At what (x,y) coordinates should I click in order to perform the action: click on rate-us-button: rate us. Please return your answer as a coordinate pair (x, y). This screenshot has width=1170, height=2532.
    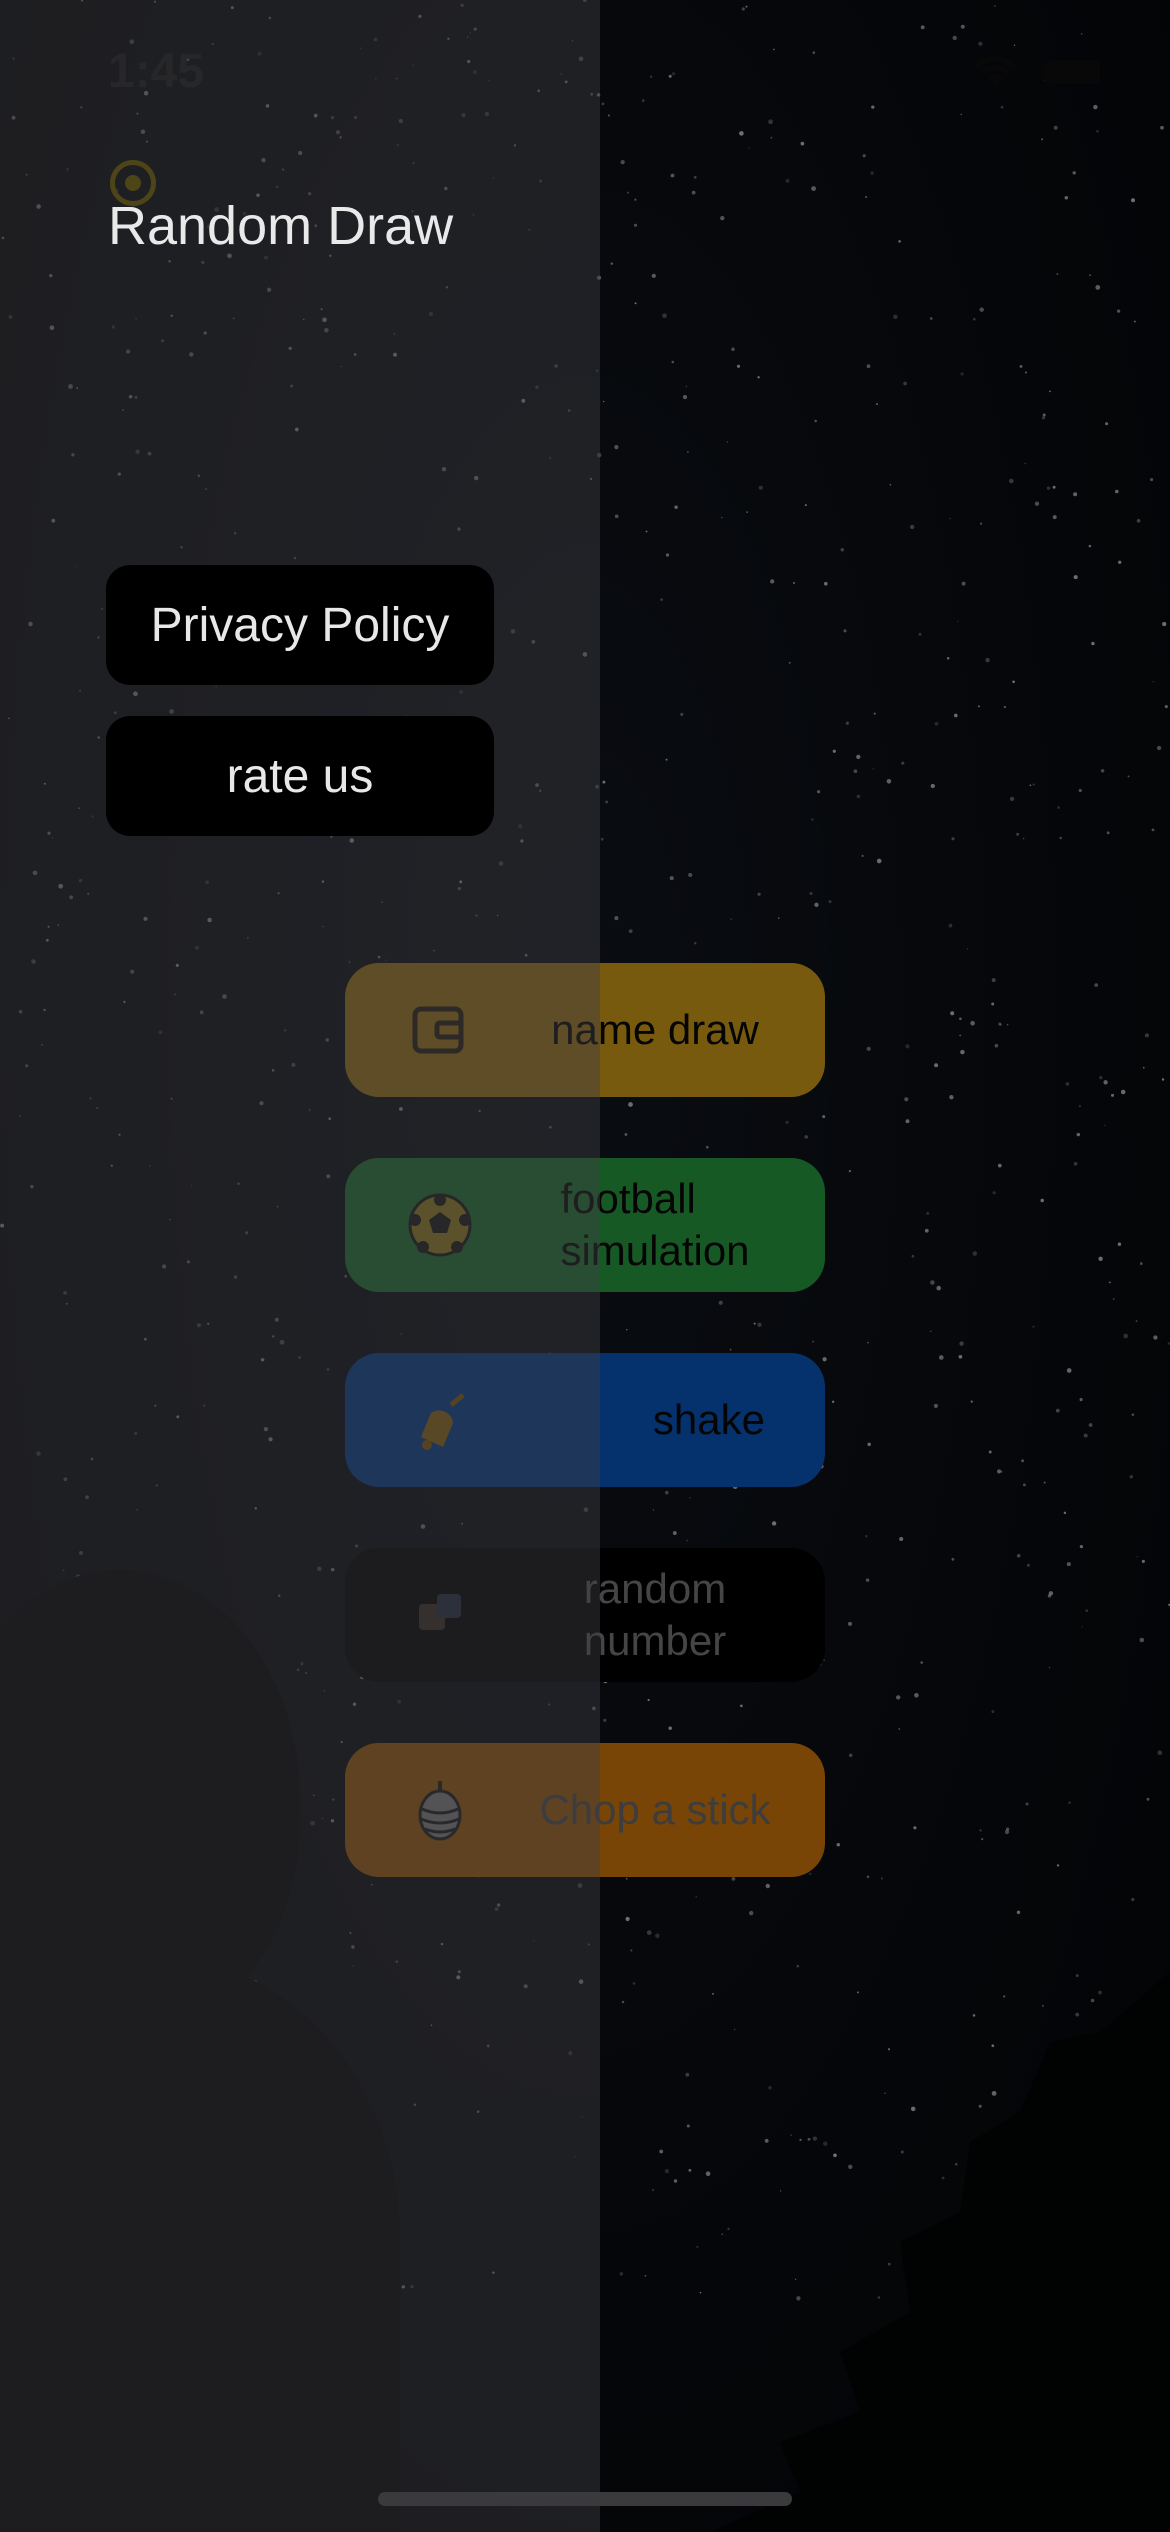
    Looking at the image, I should click on (300, 776).